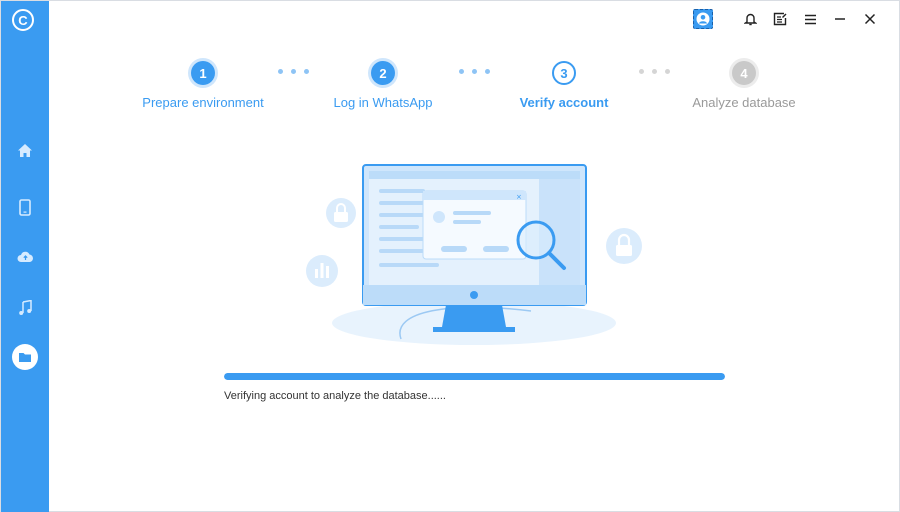  I want to click on feedback-button, so click(780, 19).